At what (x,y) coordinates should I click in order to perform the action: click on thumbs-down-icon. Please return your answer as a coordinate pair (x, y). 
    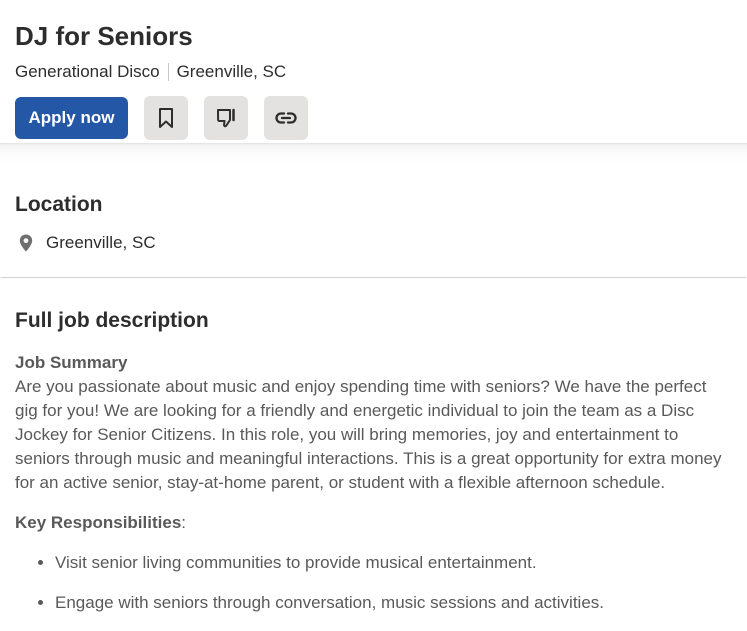
    Looking at the image, I should click on (226, 118).